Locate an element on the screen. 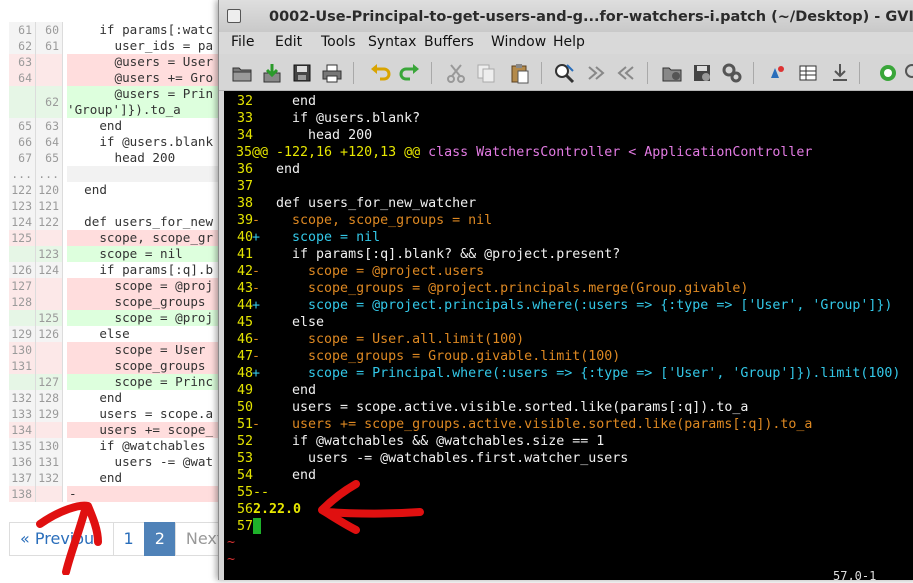 The height and width of the screenshot is (583, 913). editor-line: 40 + scope = nil is located at coordinates (568, 237).